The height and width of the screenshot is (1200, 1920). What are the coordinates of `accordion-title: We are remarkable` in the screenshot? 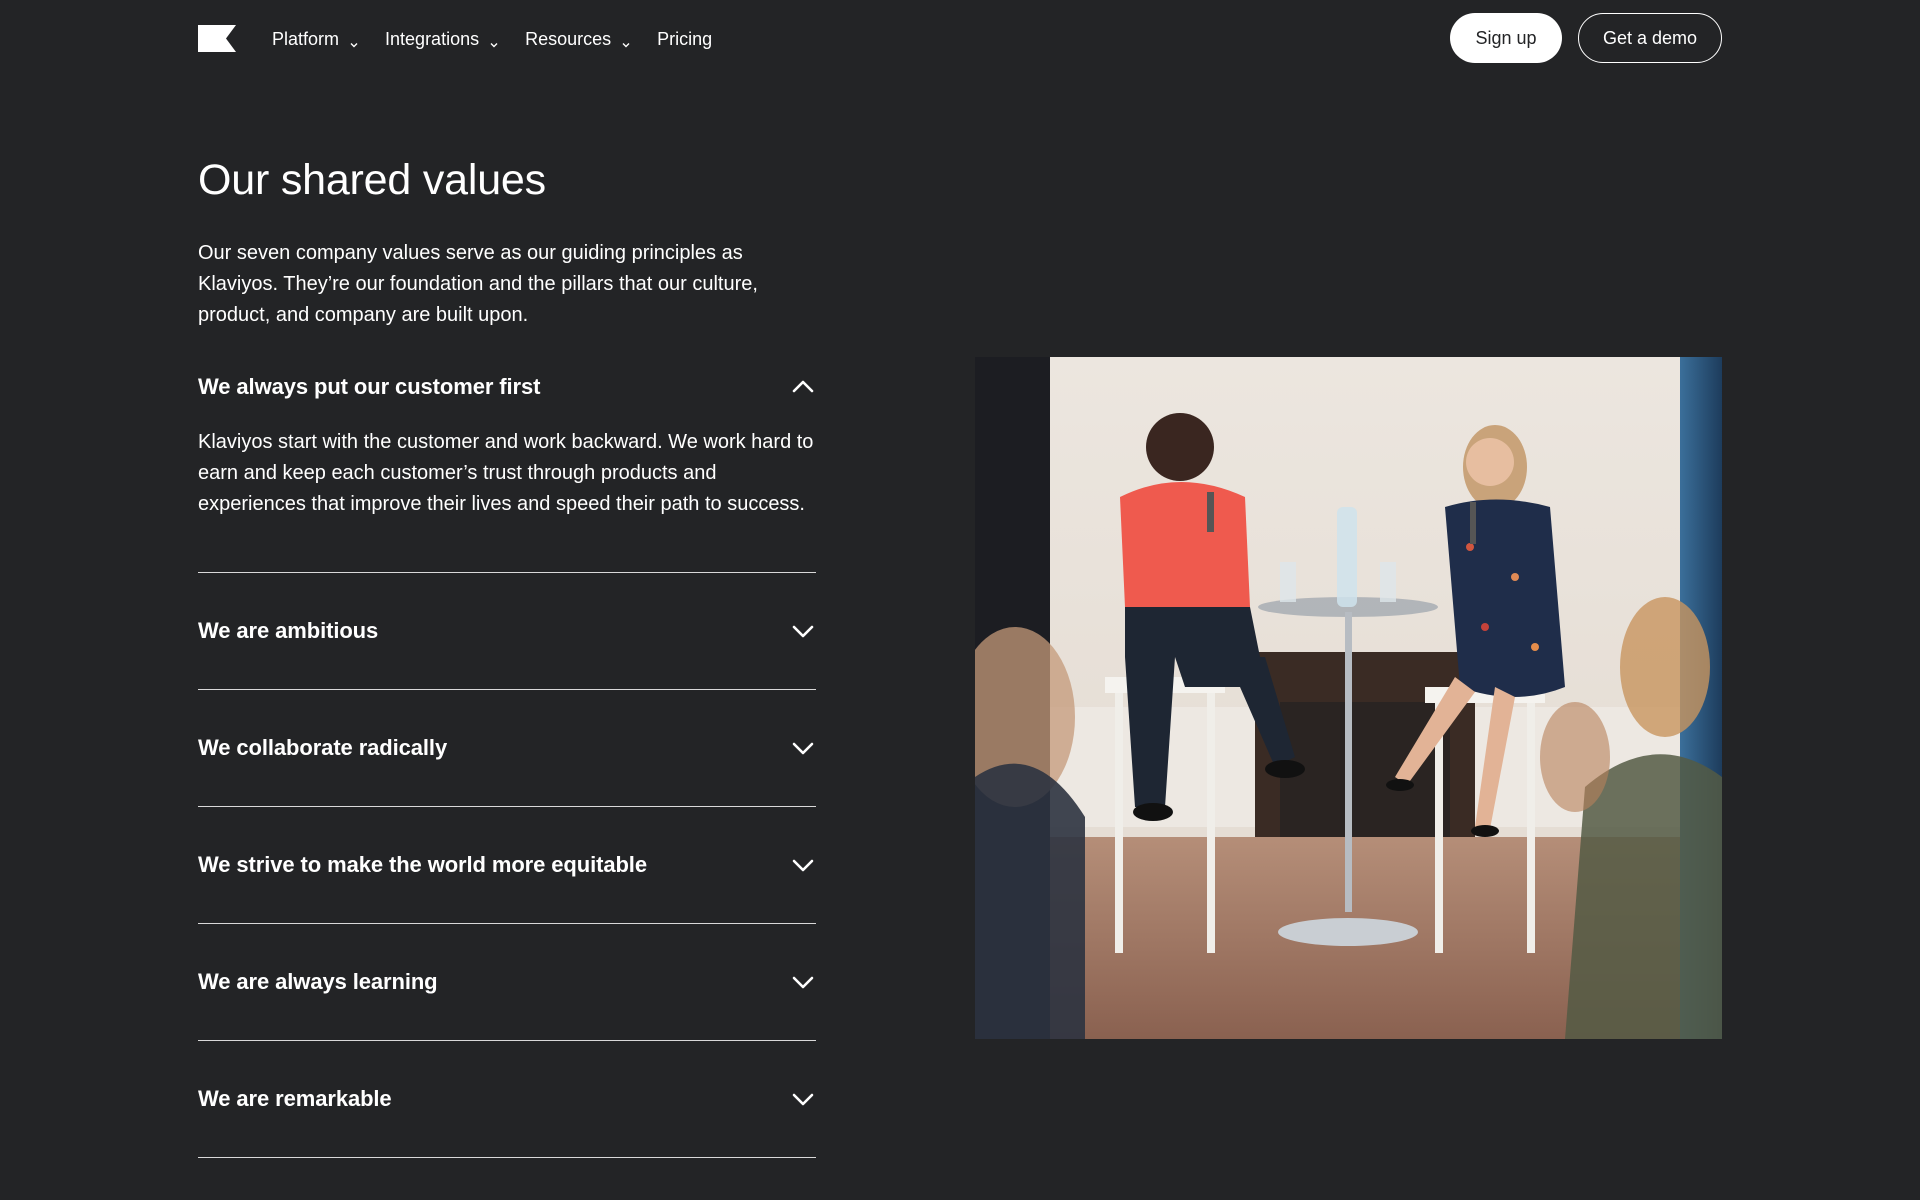 It's located at (295, 1098).